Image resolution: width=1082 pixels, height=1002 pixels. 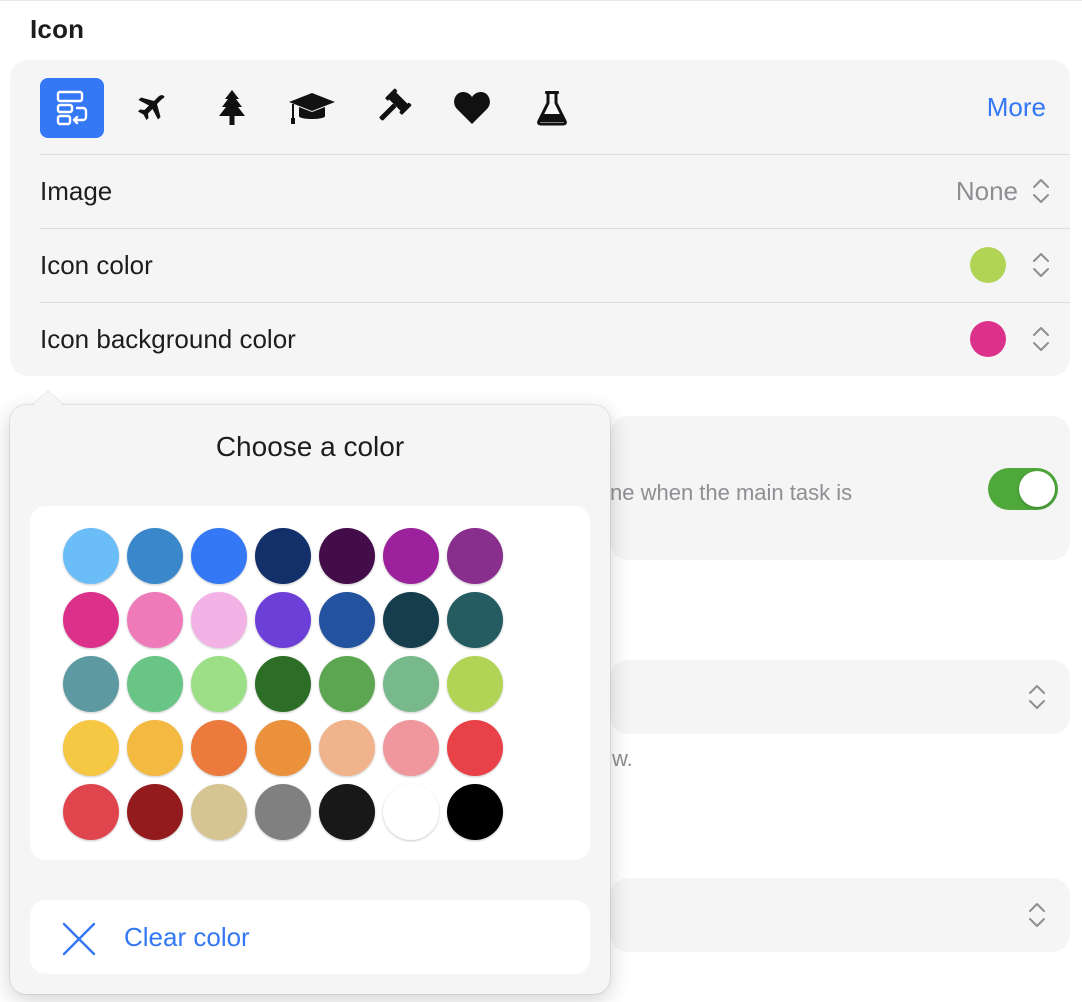 What do you see at coordinates (48, 398) in the screenshot?
I see `popover-arrow` at bounding box center [48, 398].